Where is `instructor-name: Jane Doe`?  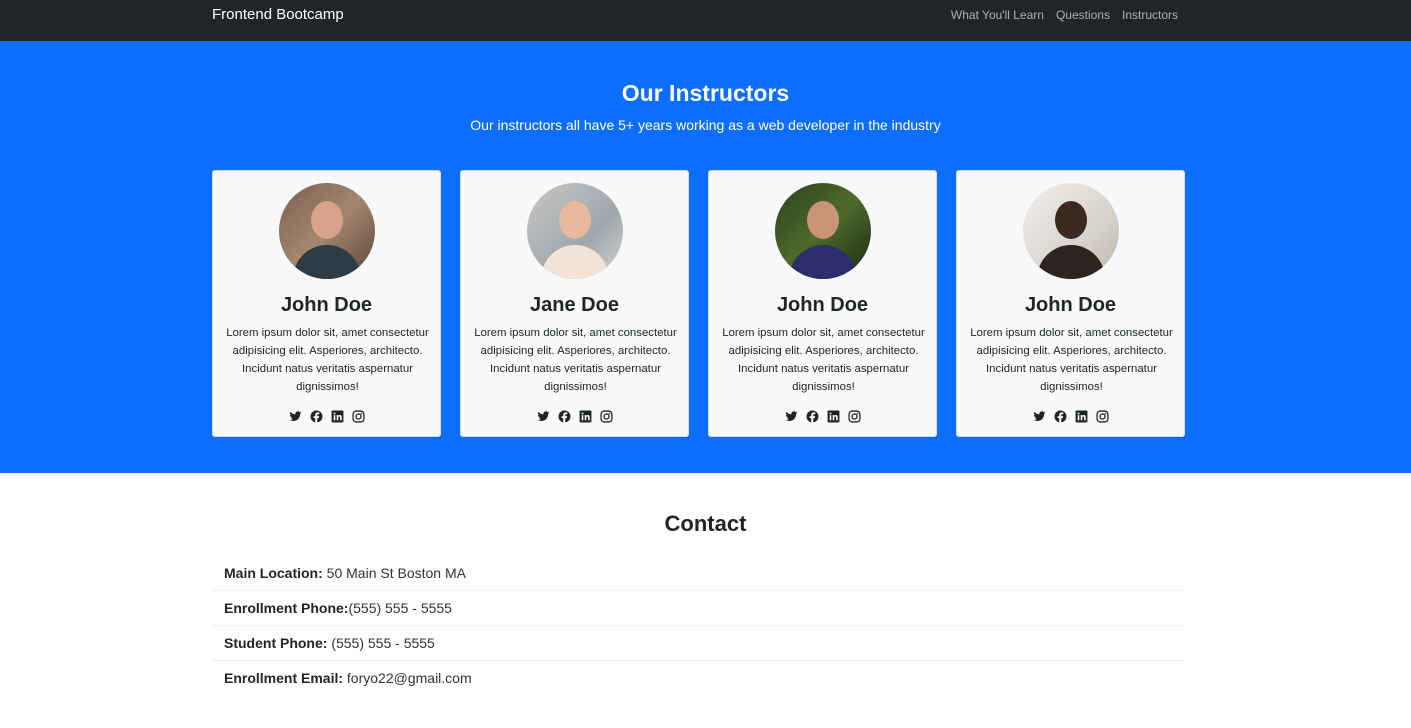
instructor-name: Jane Doe is located at coordinates (574, 305).